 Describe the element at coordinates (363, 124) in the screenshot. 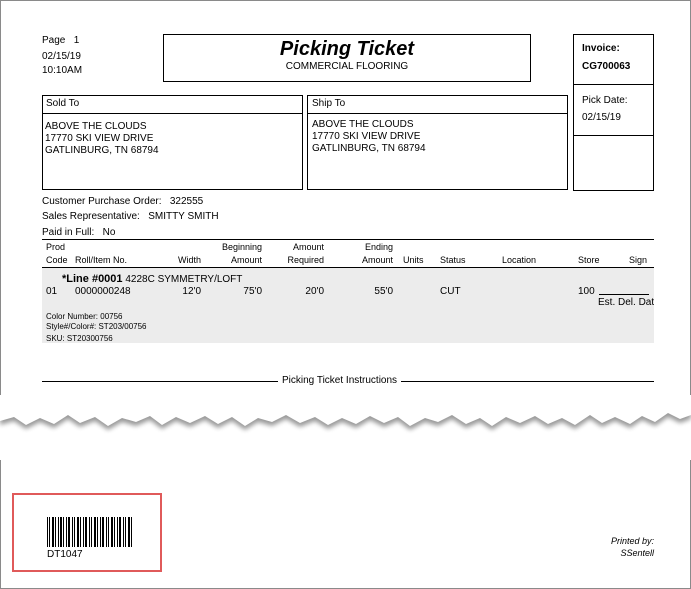

I see `ship-to-line: ABOVE THE CLOUDS` at that location.